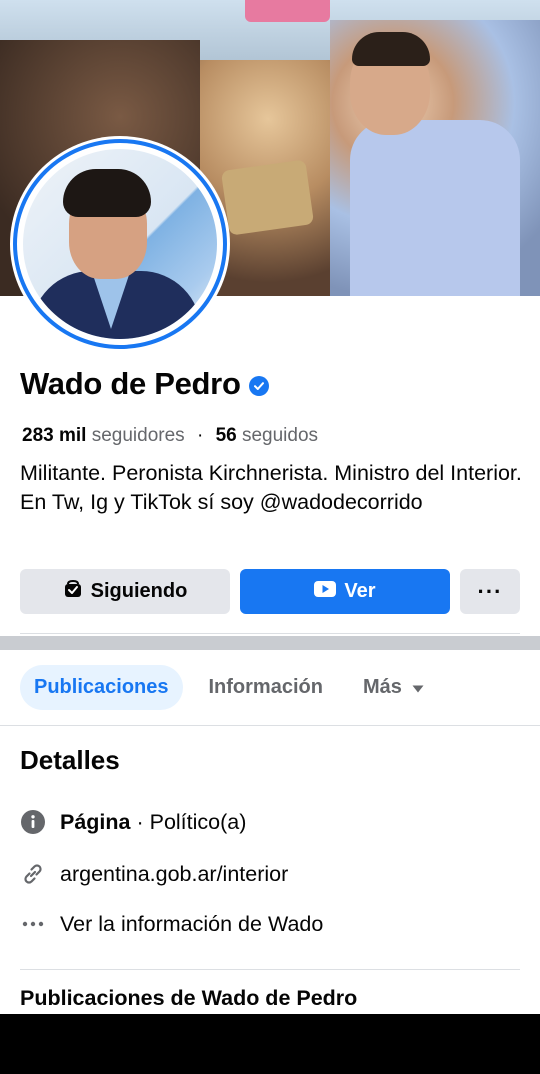  I want to click on detail-row-website: argentina.gob.ar/interior, so click(154, 874).